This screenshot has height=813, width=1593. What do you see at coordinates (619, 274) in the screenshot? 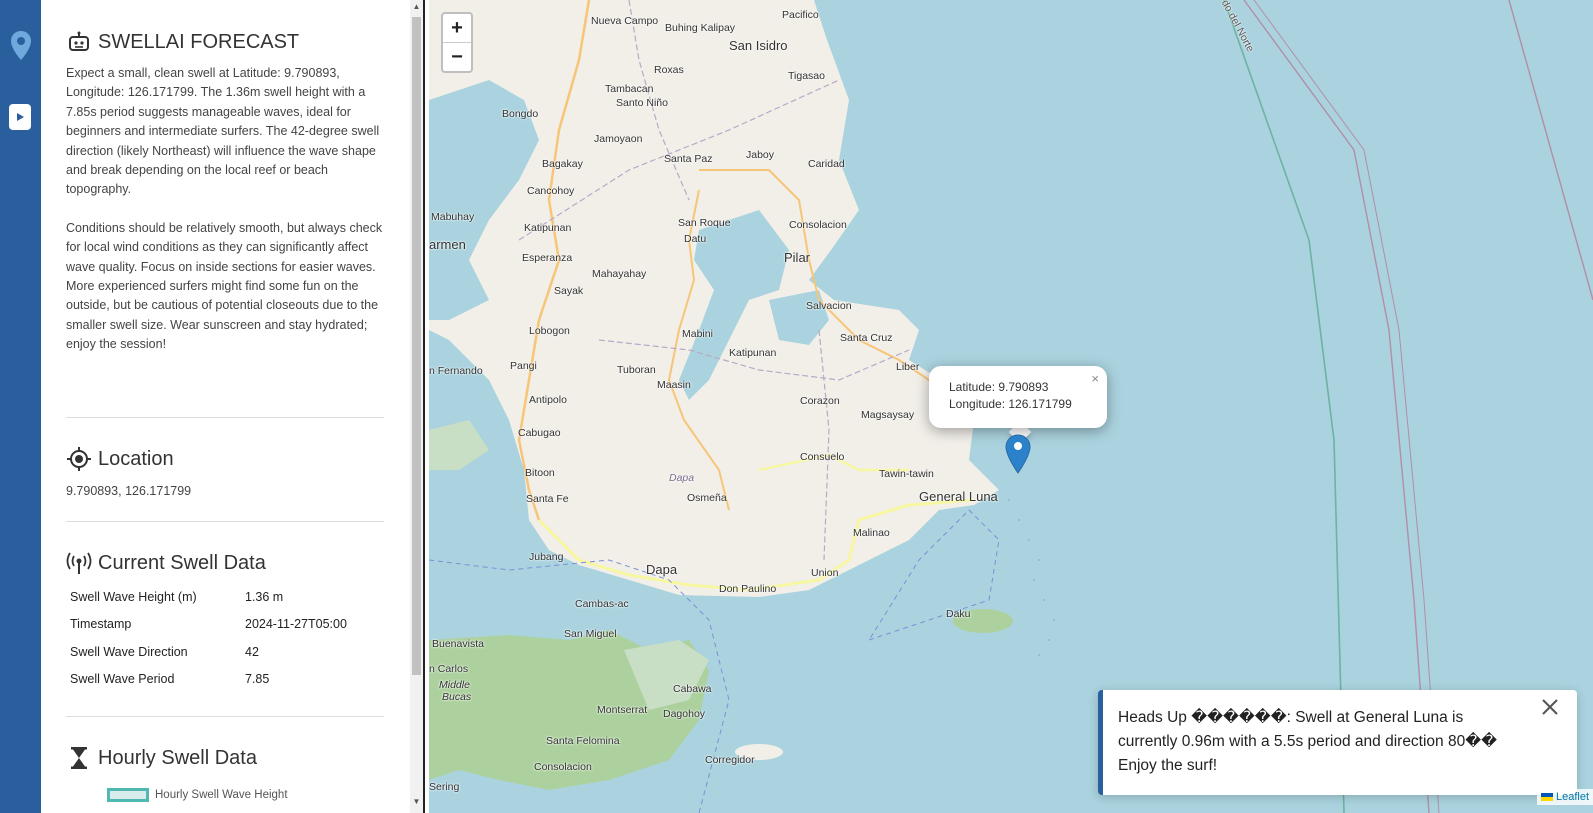
I see `map-label: Mahayahay` at bounding box center [619, 274].